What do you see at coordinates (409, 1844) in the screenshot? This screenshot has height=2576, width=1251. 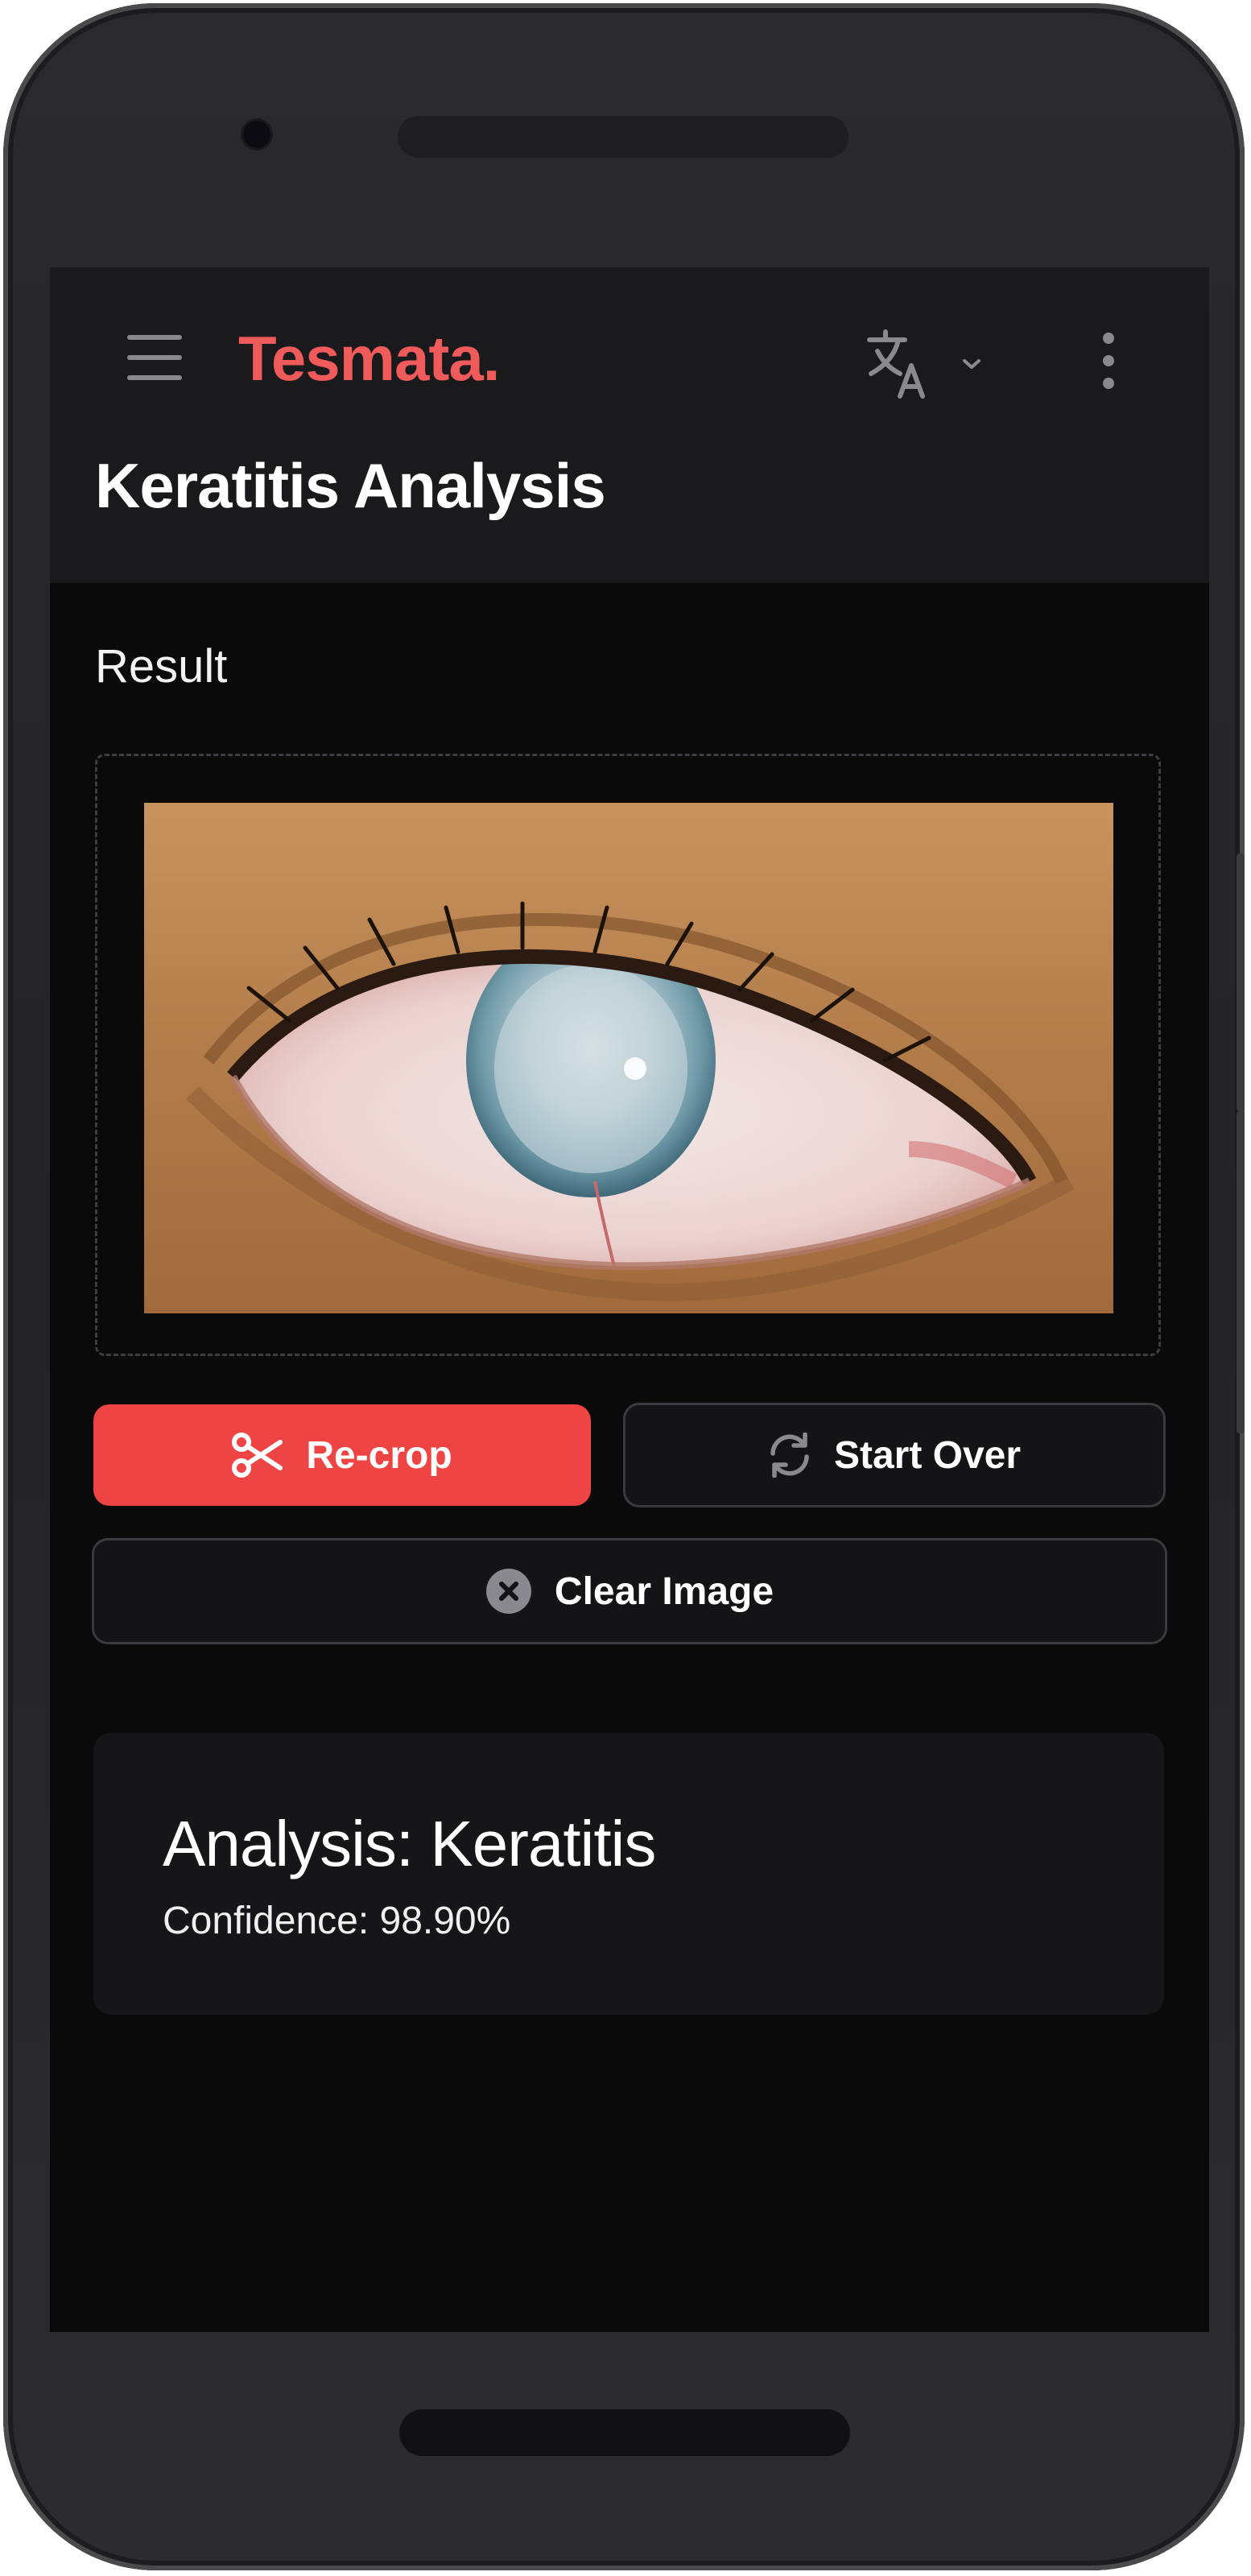 I see `analysis-title: Analysis: Keratitis` at bounding box center [409, 1844].